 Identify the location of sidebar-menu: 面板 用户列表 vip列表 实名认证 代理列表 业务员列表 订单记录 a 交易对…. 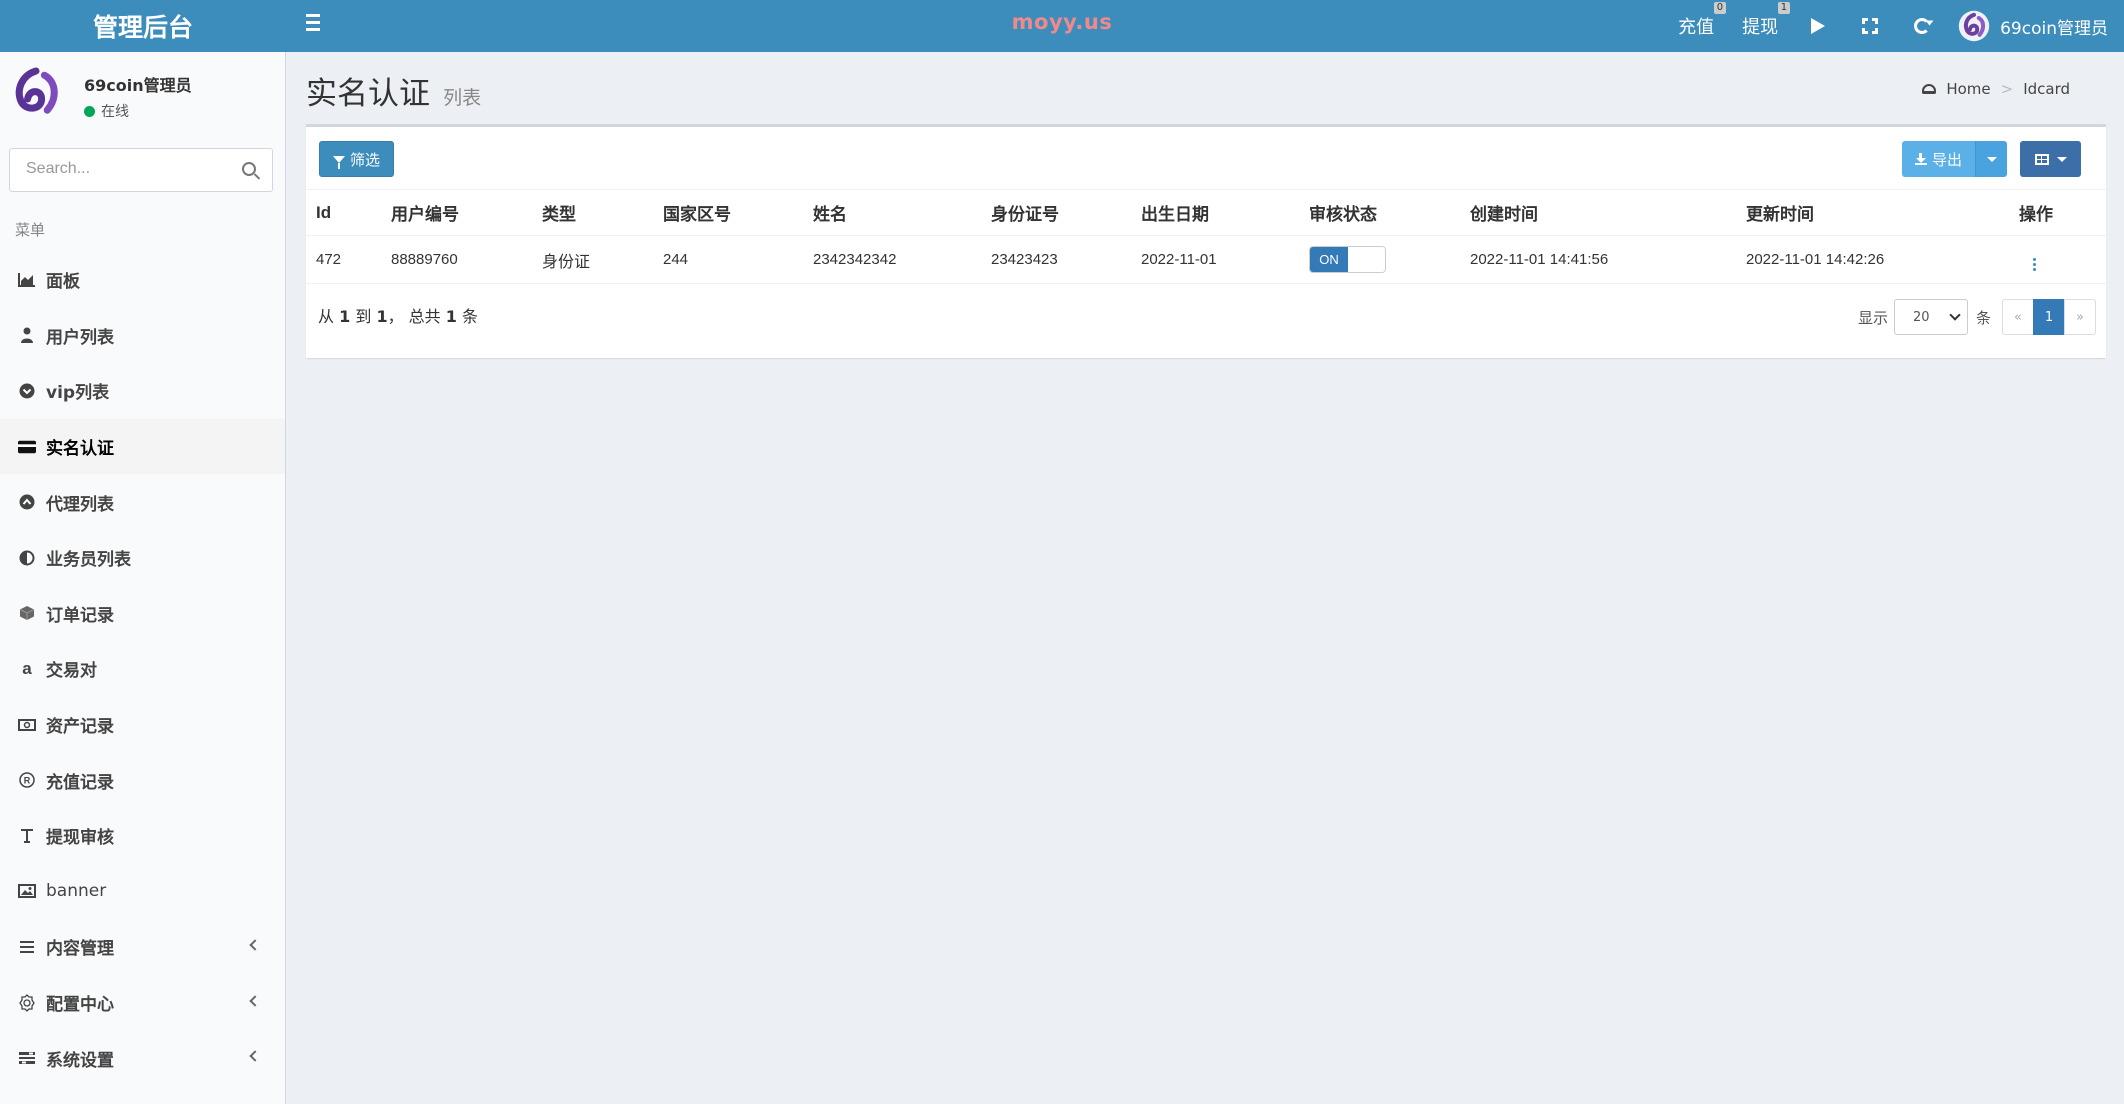
(142, 669).